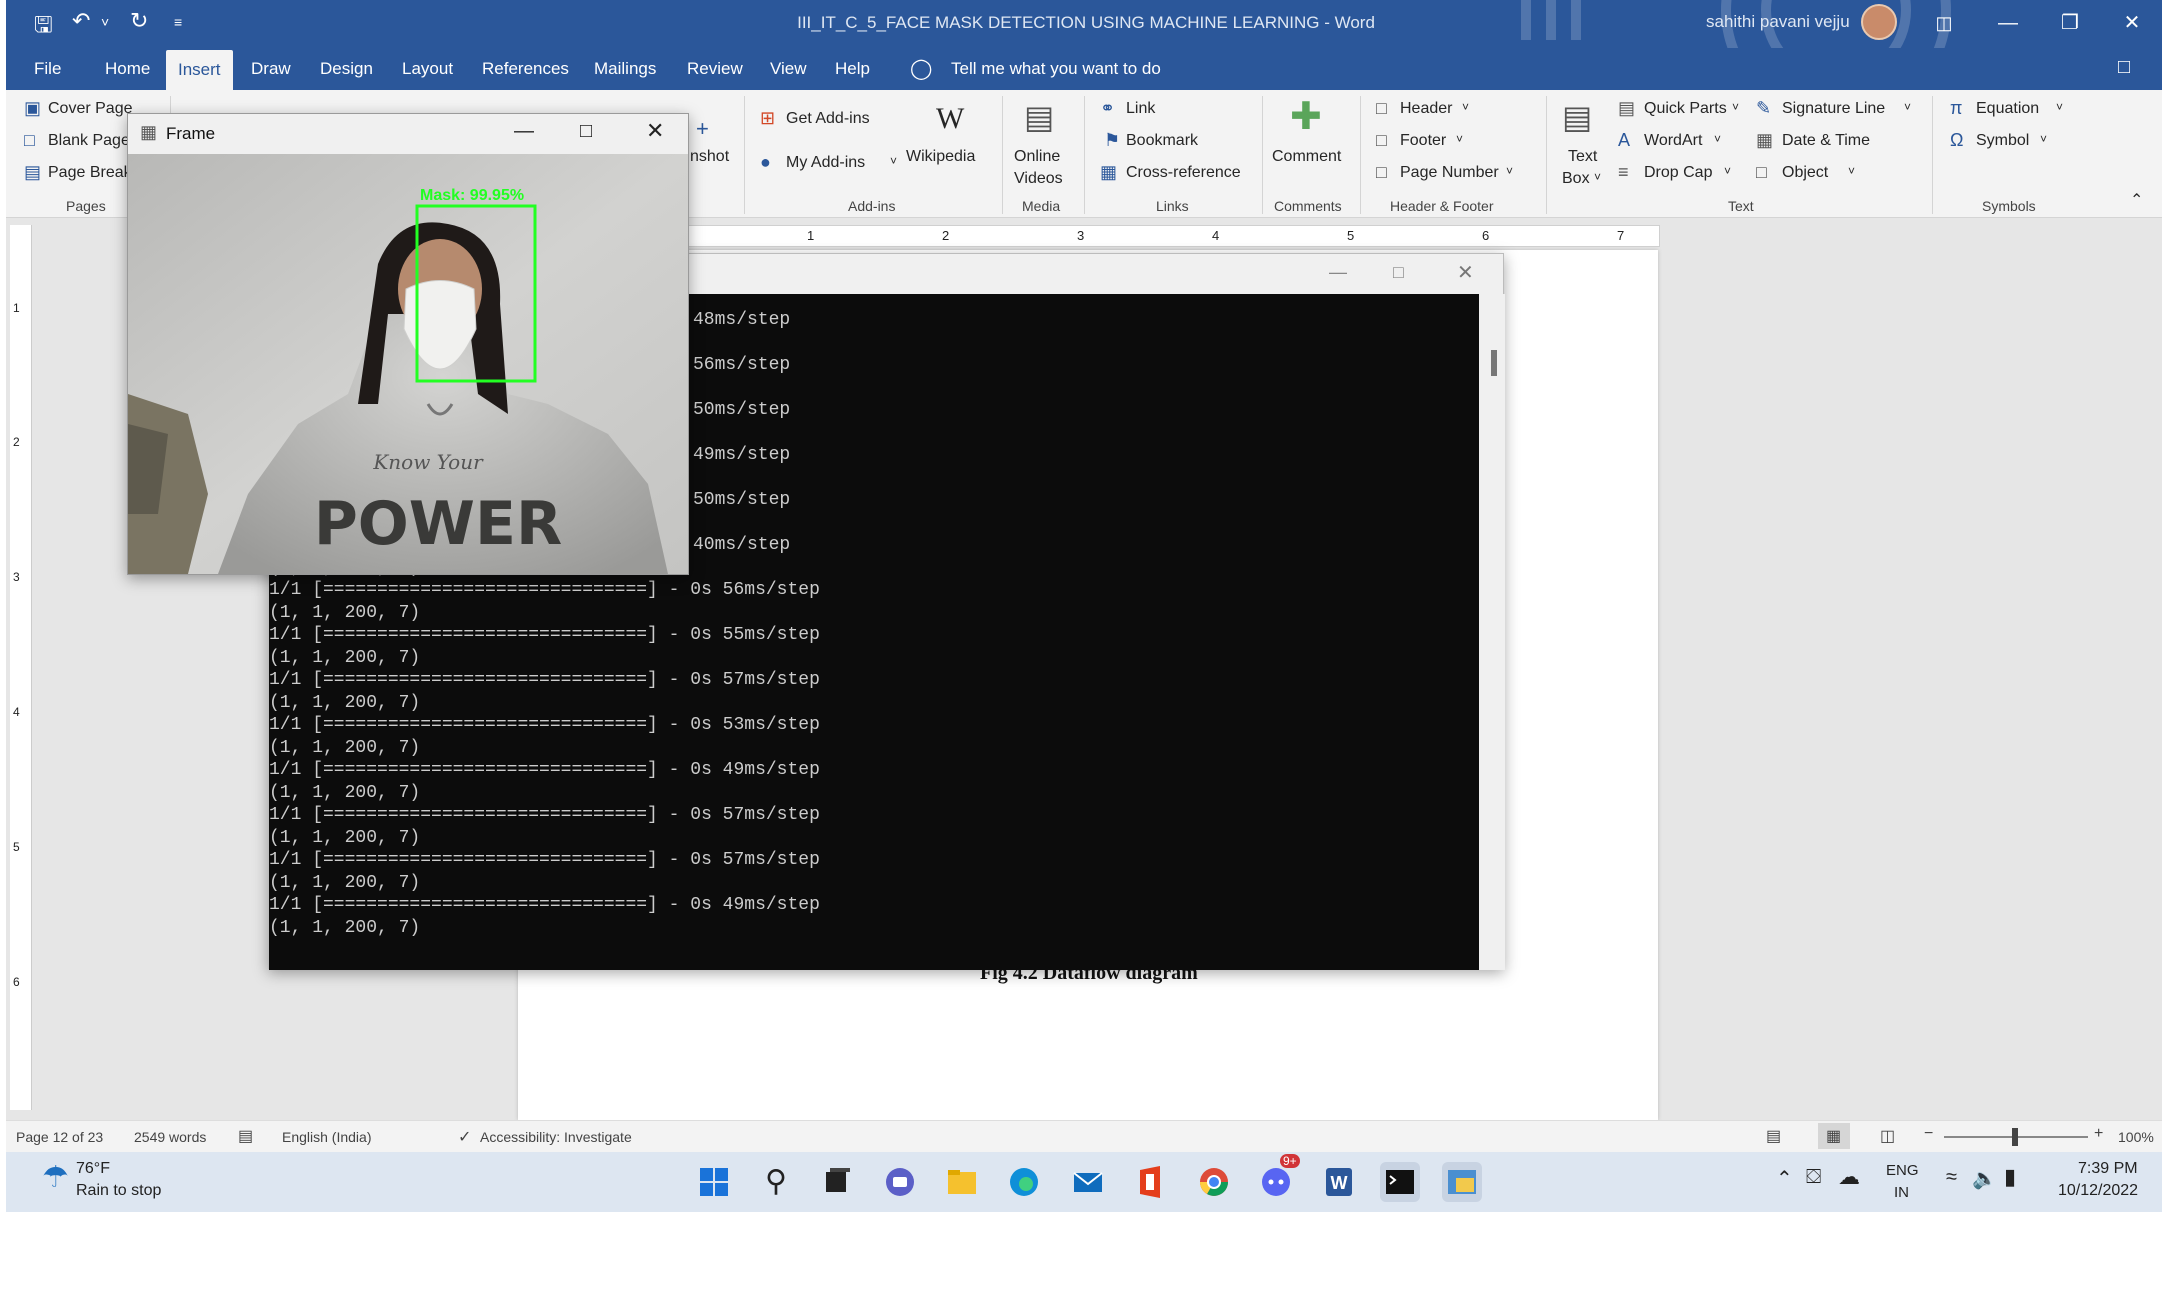  What do you see at coordinates (346, 69) in the screenshot?
I see `tab-design: Design` at bounding box center [346, 69].